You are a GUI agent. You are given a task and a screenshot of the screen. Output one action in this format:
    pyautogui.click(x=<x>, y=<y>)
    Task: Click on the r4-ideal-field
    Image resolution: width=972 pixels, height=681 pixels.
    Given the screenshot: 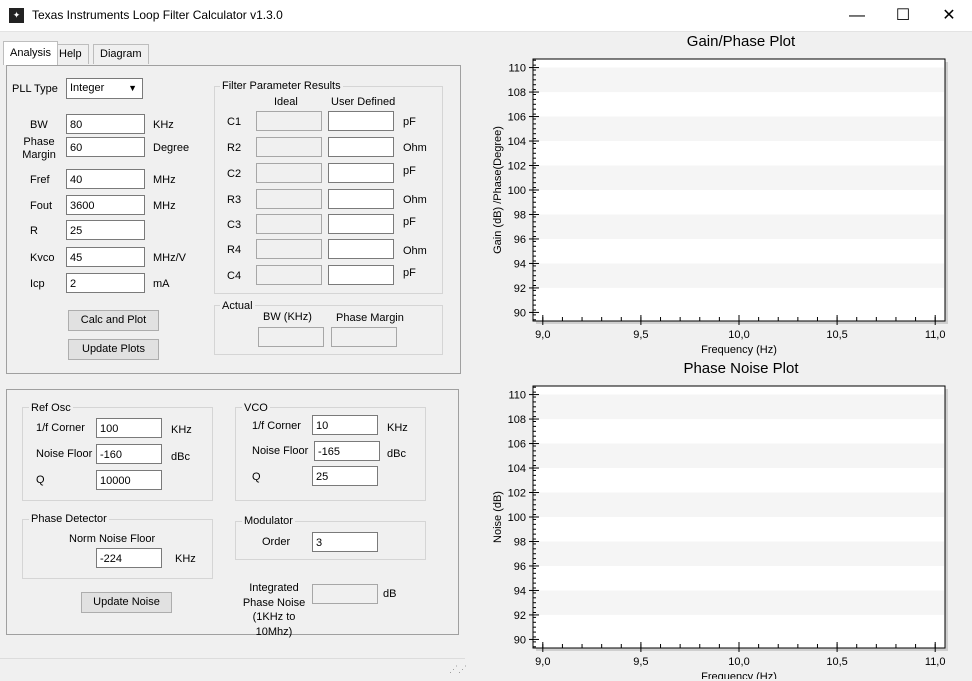 What is the action you would take?
    pyautogui.click(x=289, y=249)
    